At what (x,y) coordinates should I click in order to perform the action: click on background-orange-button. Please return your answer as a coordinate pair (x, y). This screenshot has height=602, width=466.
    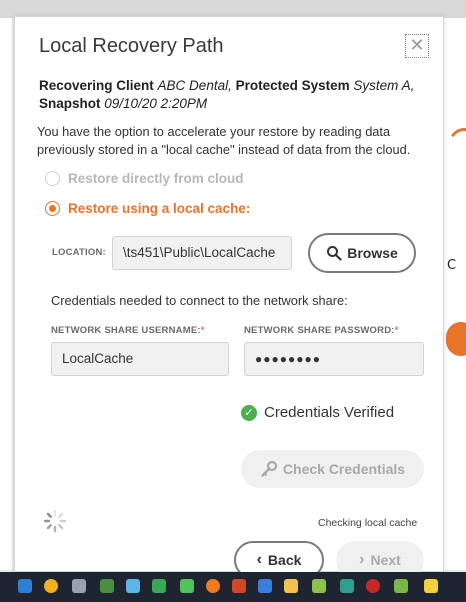
    Looking at the image, I should click on (456, 339).